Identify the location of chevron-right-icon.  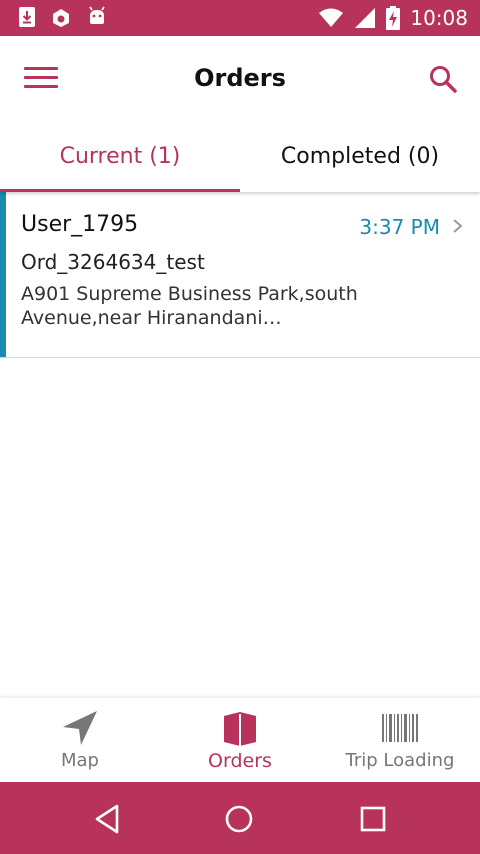
(458, 226).